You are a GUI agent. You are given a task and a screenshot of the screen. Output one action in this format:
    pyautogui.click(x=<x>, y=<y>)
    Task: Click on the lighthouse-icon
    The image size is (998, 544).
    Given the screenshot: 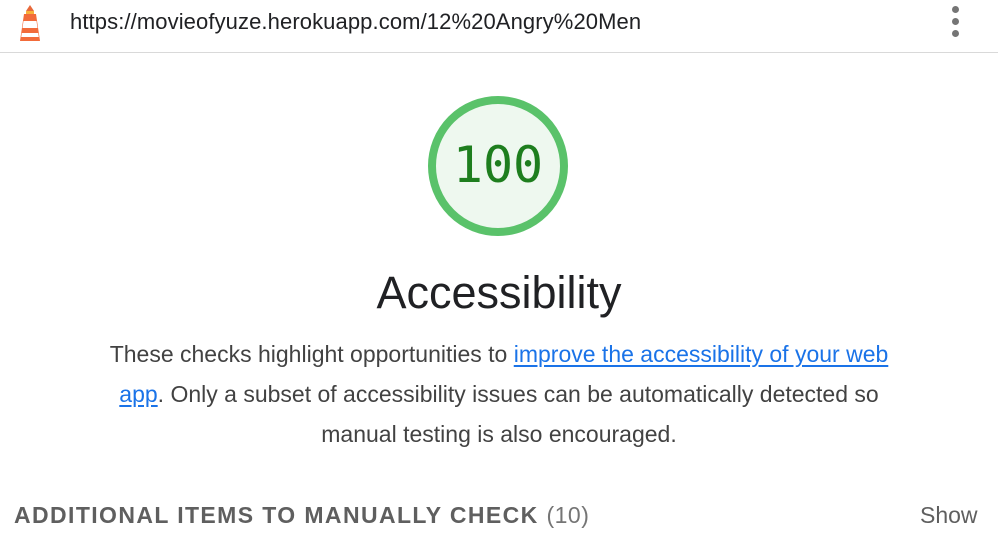 What is the action you would take?
    pyautogui.click(x=30, y=23)
    